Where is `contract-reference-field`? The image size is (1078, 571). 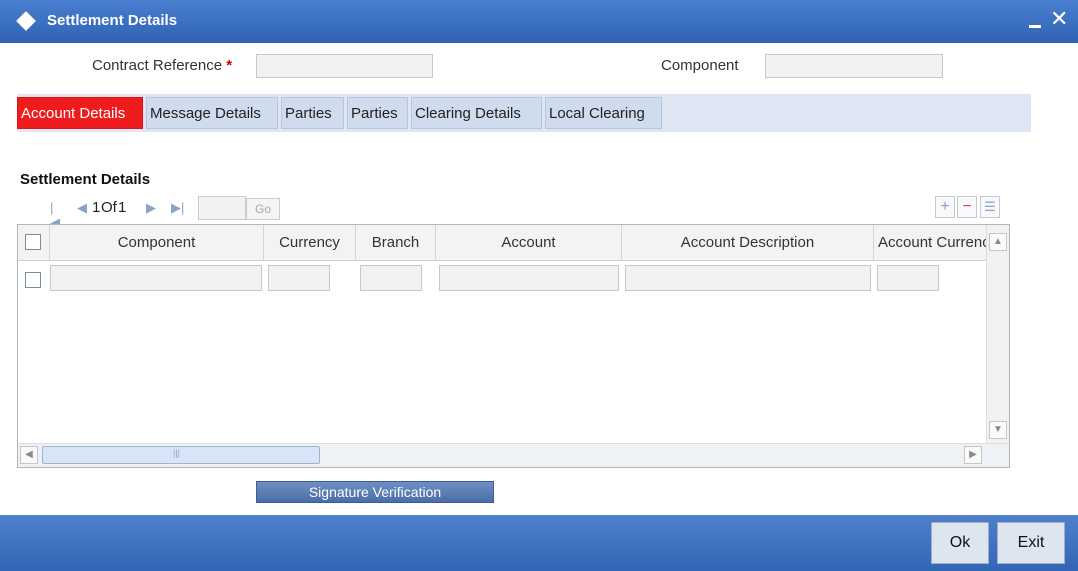
contract-reference-field is located at coordinates (344, 66).